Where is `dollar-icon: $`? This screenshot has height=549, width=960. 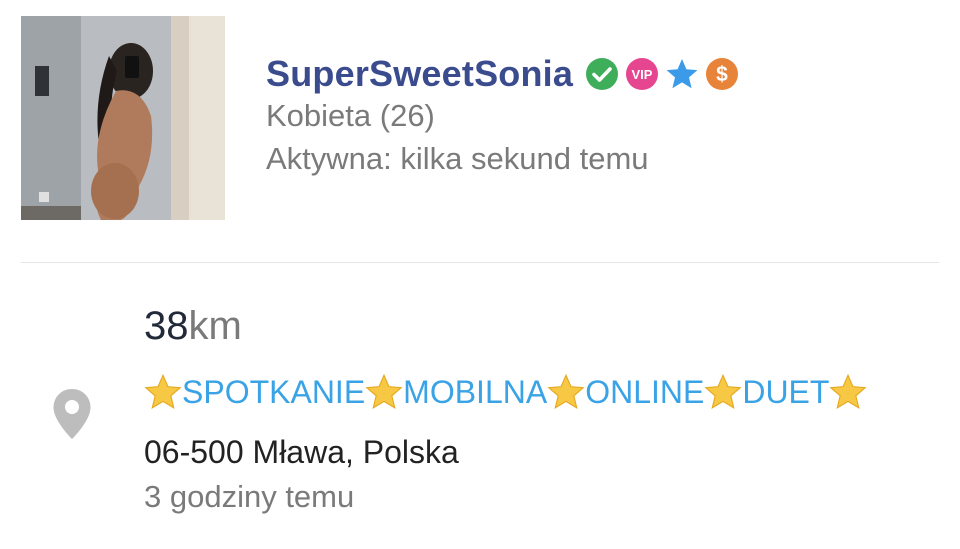
dollar-icon: $ is located at coordinates (722, 74).